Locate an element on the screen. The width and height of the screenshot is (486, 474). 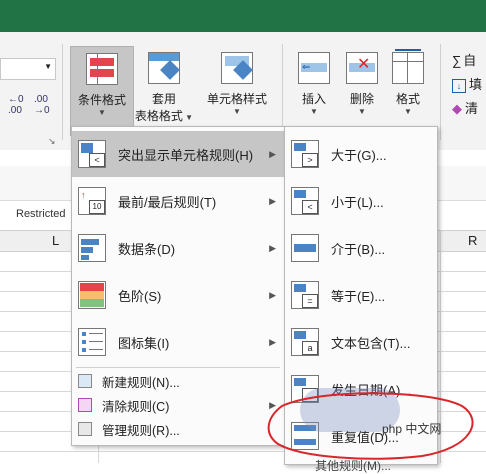
autosum-label: 自 is located at coordinates (470, 60).